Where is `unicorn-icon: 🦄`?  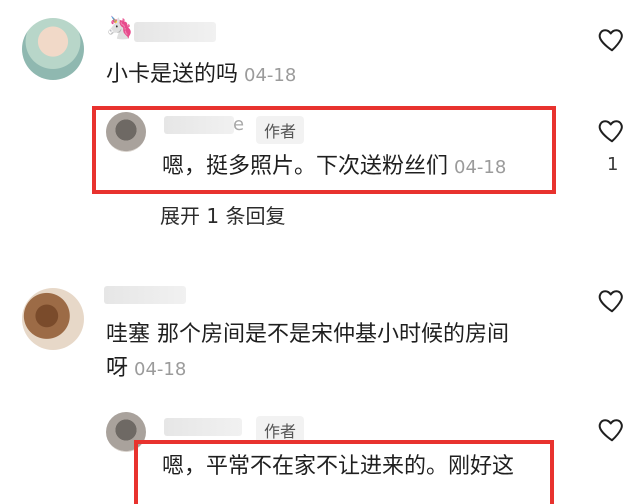
unicorn-icon: 🦄 is located at coordinates (120, 28).